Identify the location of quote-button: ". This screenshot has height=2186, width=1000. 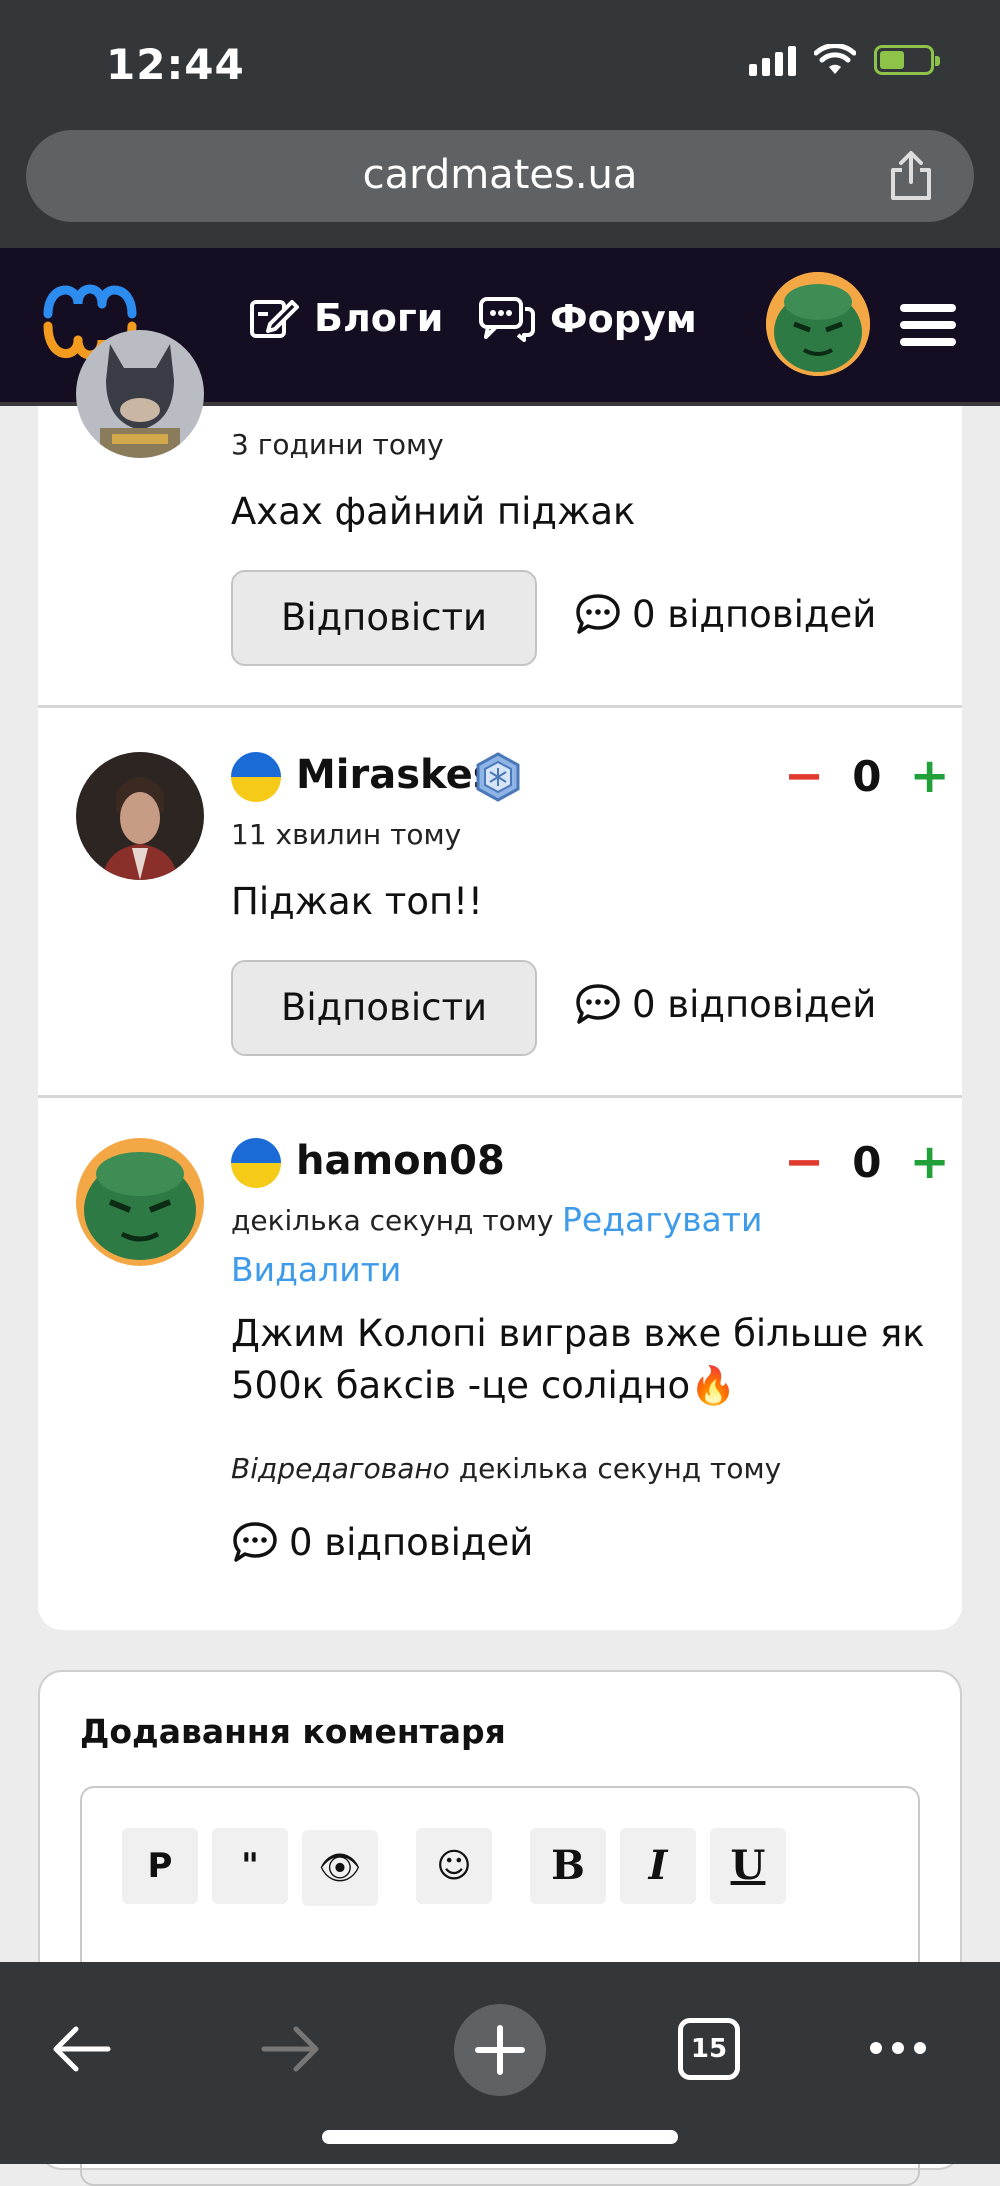
(250, 1866).